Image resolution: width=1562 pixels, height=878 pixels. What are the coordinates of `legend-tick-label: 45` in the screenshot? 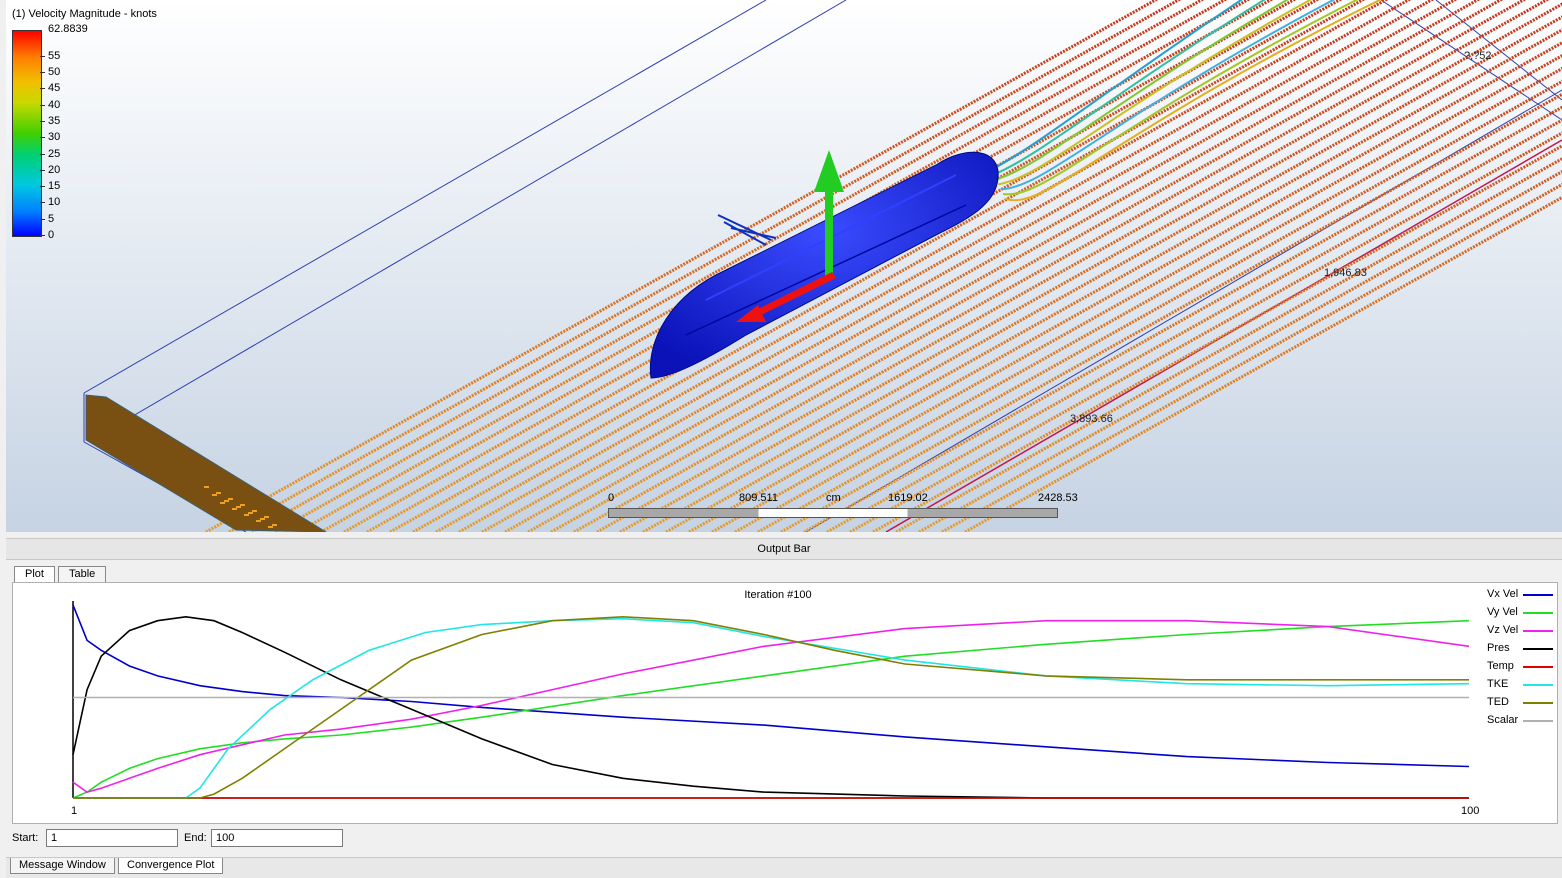 It's located at (54, 88).